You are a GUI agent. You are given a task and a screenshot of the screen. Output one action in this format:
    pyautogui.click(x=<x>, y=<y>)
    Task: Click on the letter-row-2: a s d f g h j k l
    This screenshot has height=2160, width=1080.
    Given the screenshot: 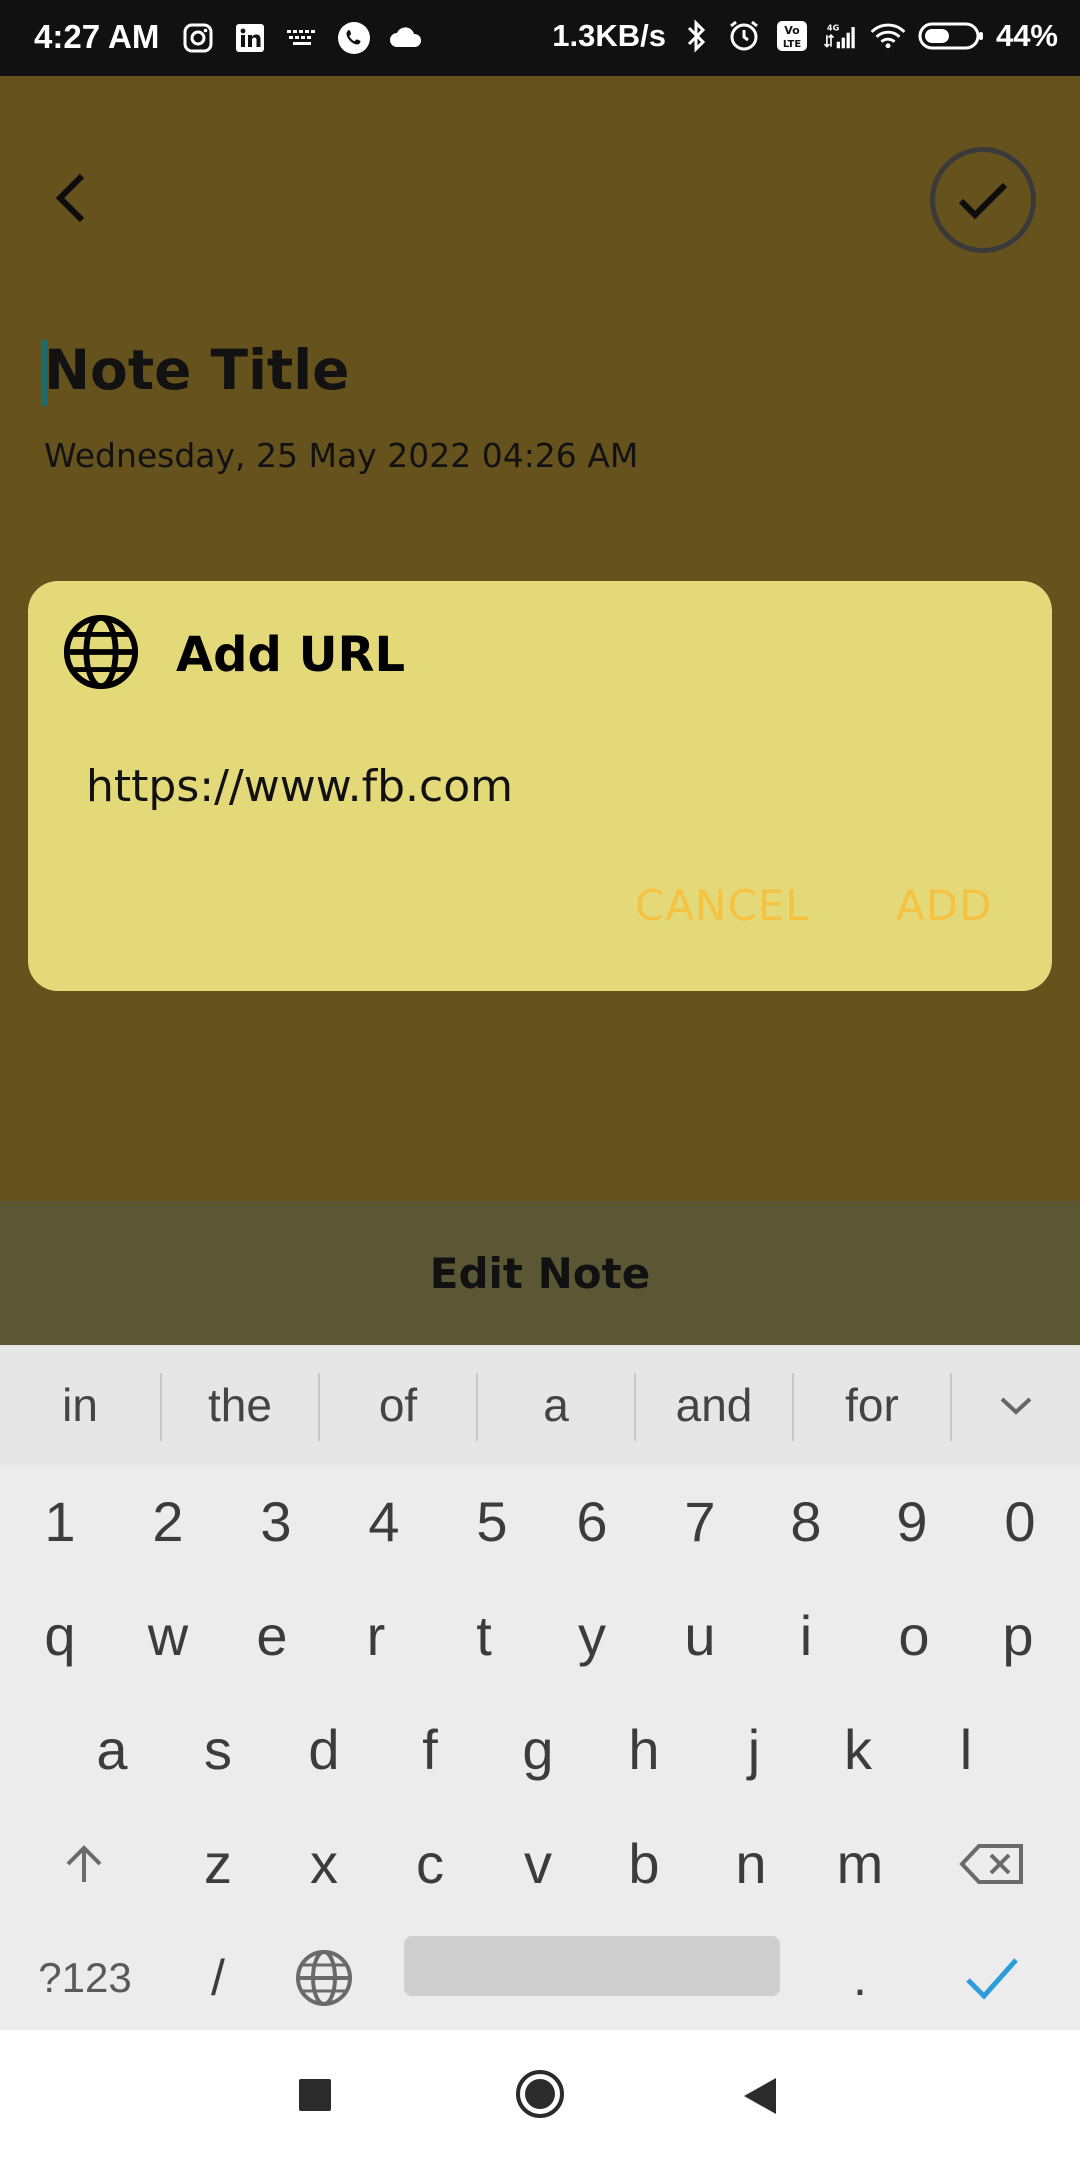 What is the action you would take?
    pyautogui.click(x=540, y=1749)
    